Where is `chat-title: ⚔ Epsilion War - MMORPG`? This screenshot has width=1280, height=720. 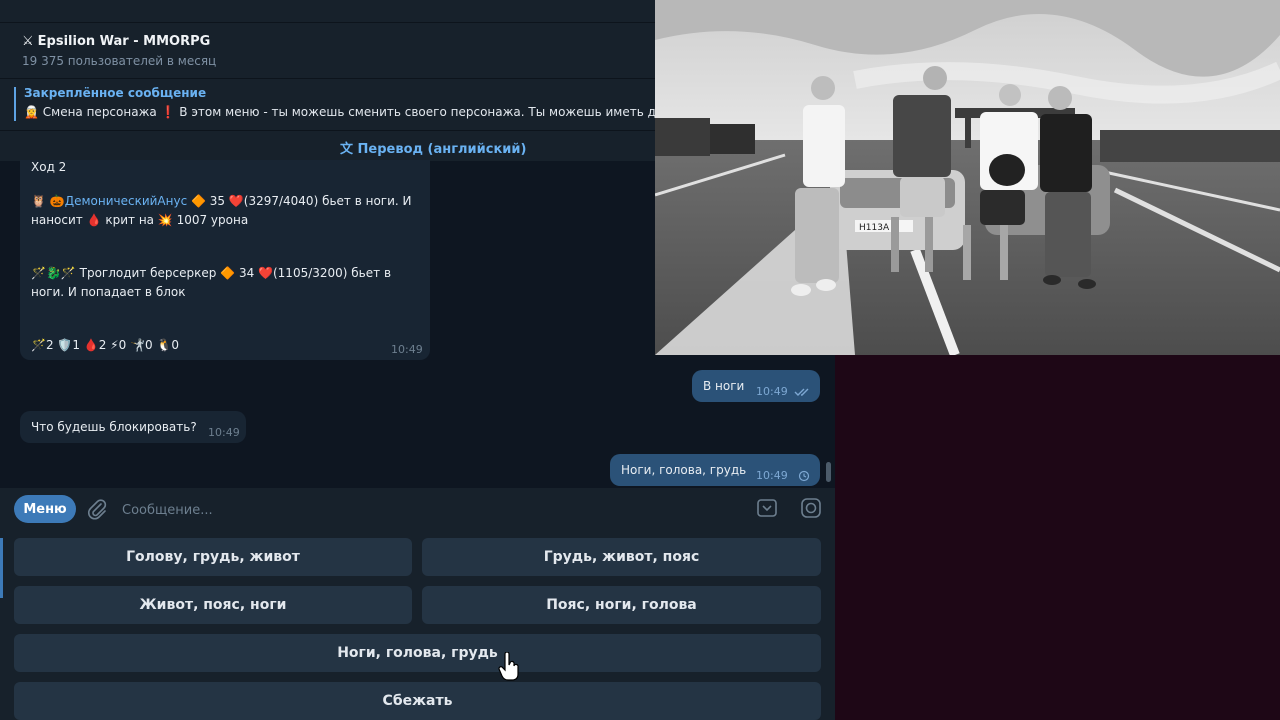 chat-title: ⚔ Epsilion War - MMORPG is located at coordinates (116, 41).